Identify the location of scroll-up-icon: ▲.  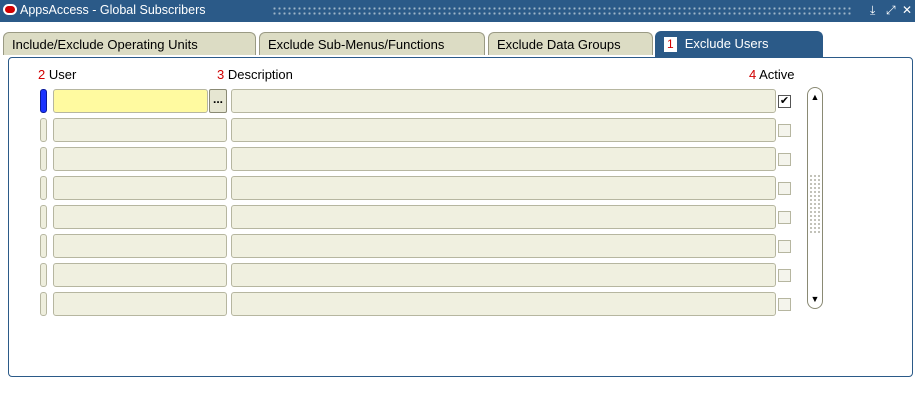
(815, 97).